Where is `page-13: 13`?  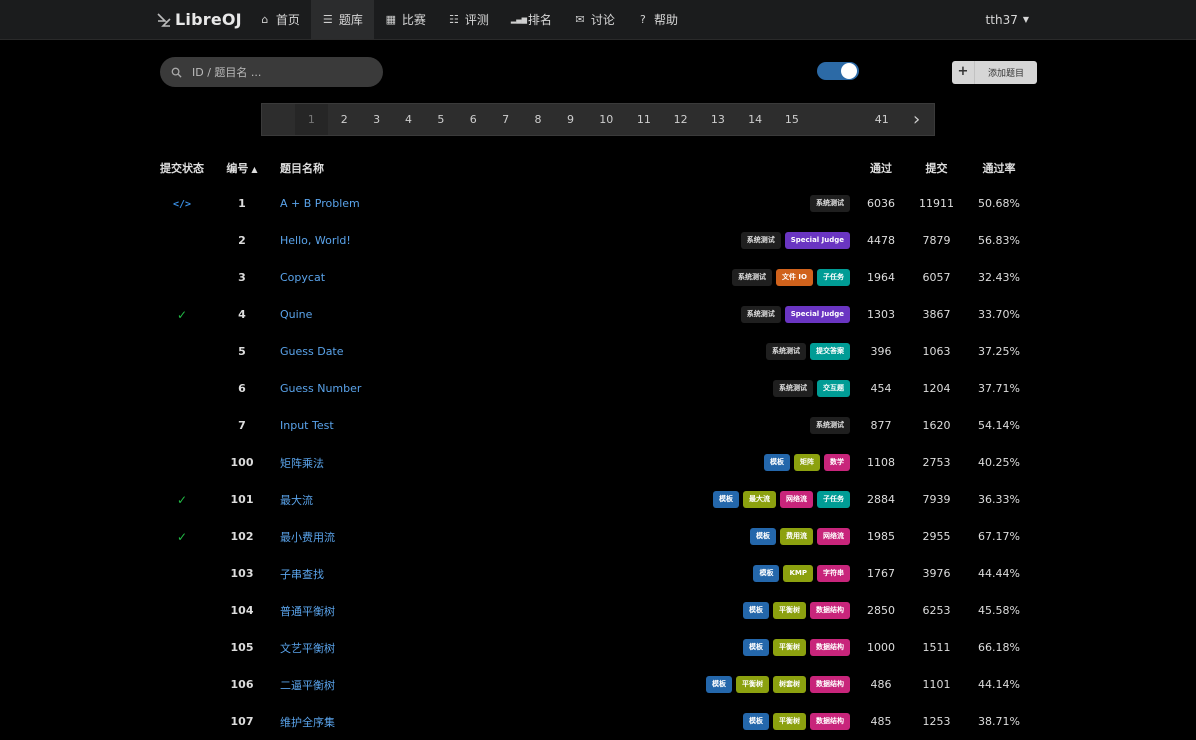
page-13: 13 is located at coordinates (718, 119).